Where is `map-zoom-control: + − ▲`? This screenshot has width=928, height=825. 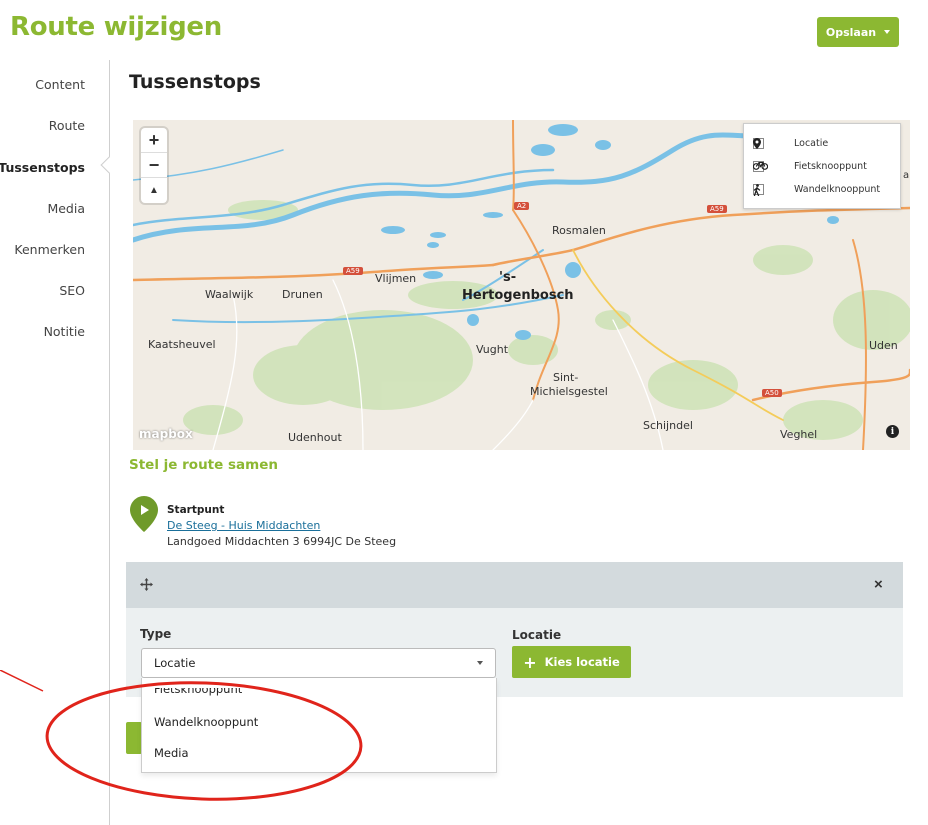 map-zoom-control: + − ▲ is located at coordinates (154, 165).